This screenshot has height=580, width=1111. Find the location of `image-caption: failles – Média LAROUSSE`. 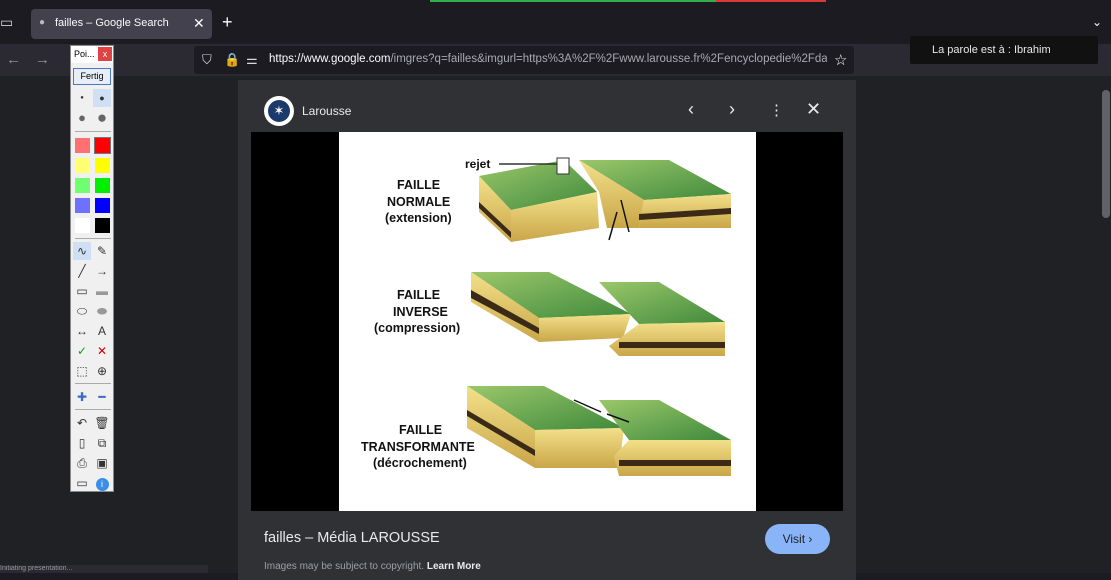

image-caption: failles – Média LAROUSSE is located at coordinates (352, 538).